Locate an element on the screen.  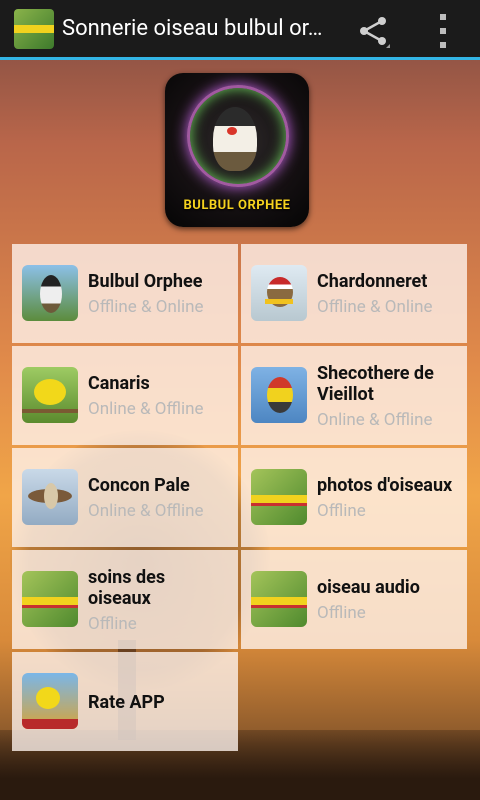
item-title: Bulbul Orphee is located at coordinates (145, 281).